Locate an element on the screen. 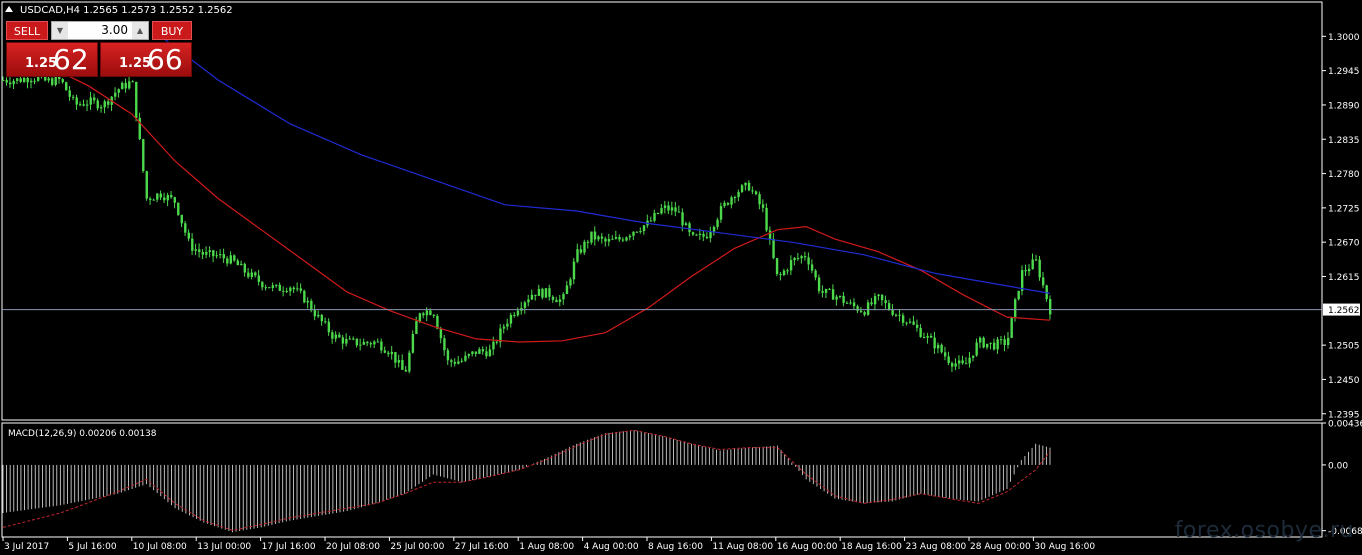 The image size is (1362, 555). lot-size-field: ▼ 3.00 ▲ is located at coordinates (100, 30).